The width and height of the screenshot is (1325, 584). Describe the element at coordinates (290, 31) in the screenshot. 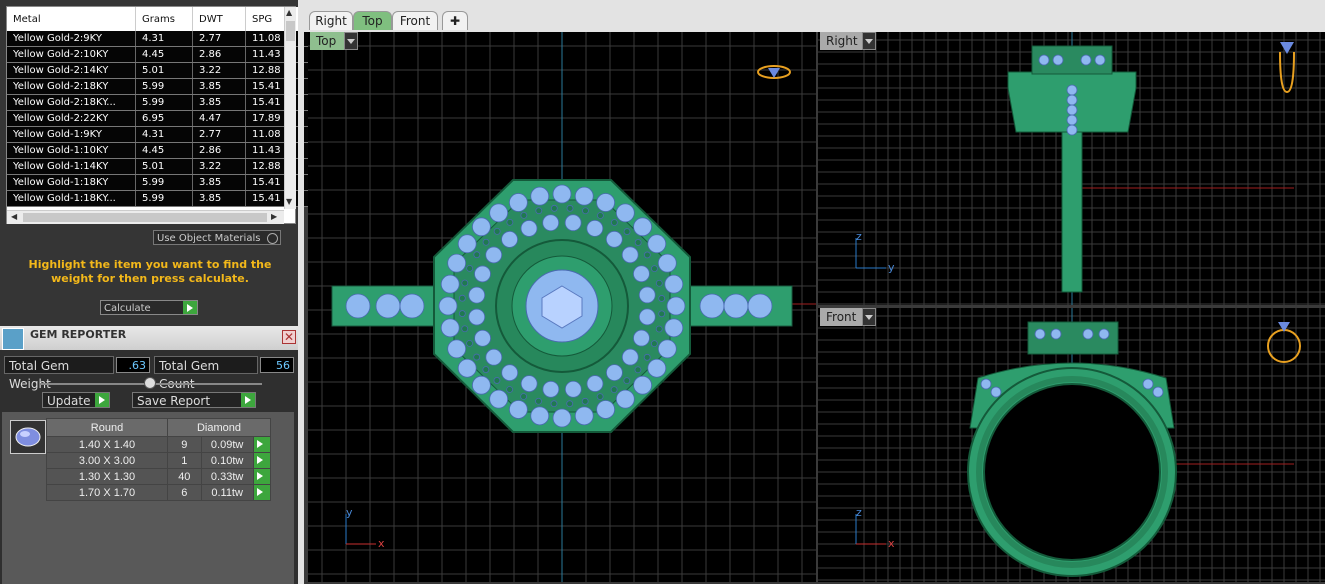

I see `scroll-thumb` at that location.